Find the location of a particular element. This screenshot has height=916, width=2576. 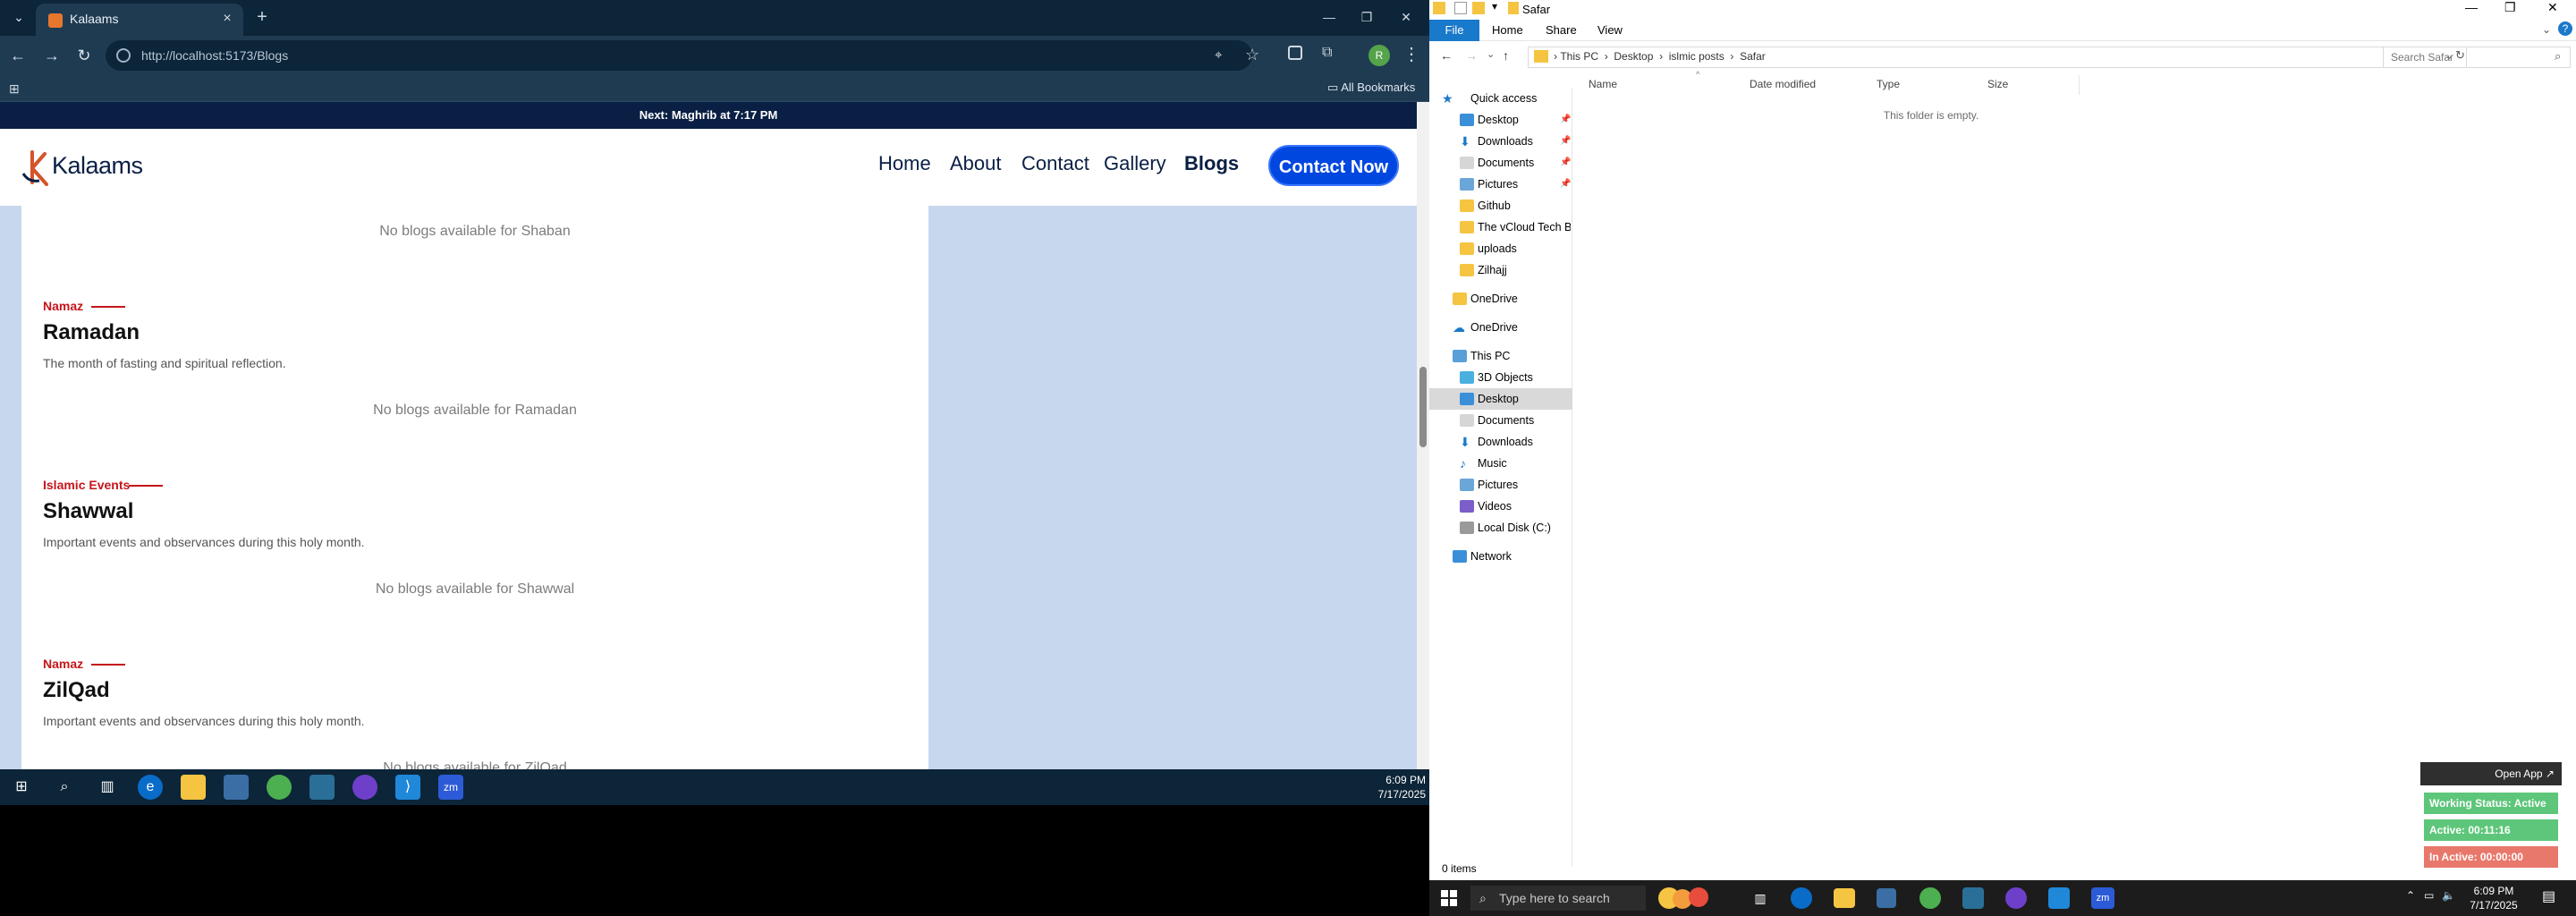

contact-now-button: Contact Now is located at coordinates (1333, 165).